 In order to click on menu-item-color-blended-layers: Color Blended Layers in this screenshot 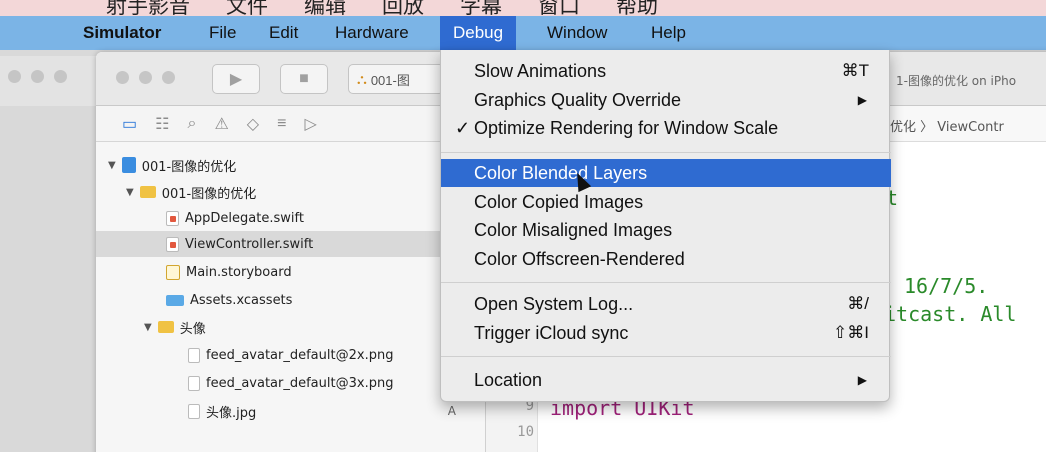, I will do `click(666, 173)`.